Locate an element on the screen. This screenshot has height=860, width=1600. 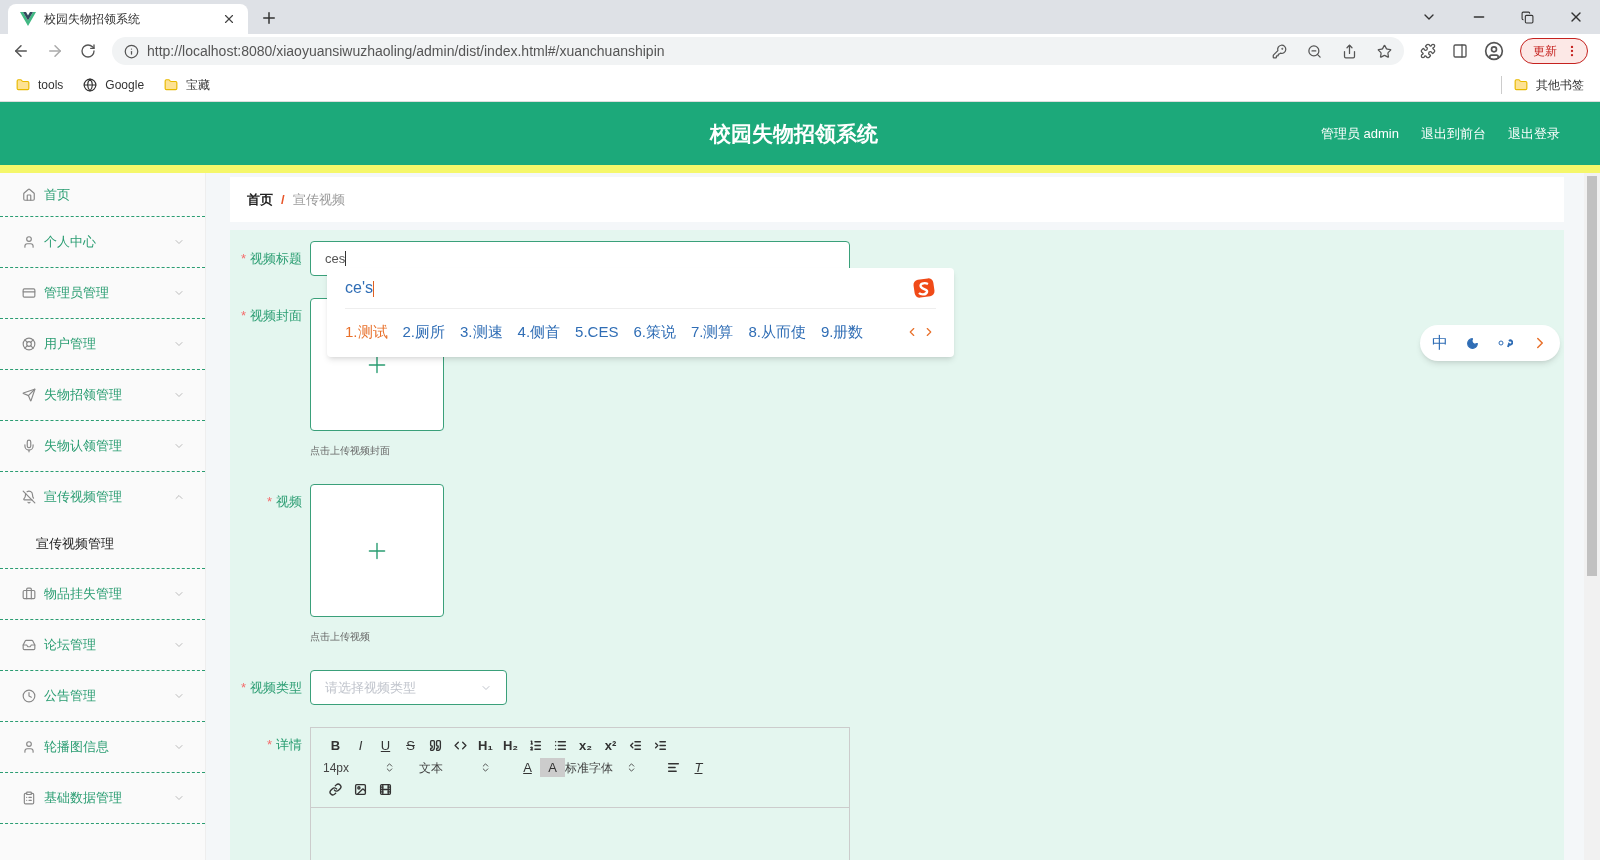
upload-hint: 点击上传视频封面 is located at coordinates (350, 451).